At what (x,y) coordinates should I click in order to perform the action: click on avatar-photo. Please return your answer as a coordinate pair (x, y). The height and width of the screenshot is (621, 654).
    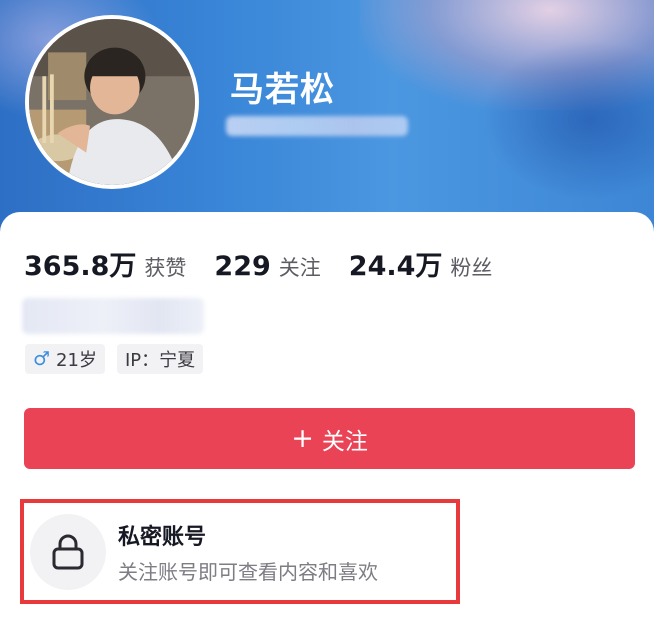
    Looking at the image, I should click on (112, 102).